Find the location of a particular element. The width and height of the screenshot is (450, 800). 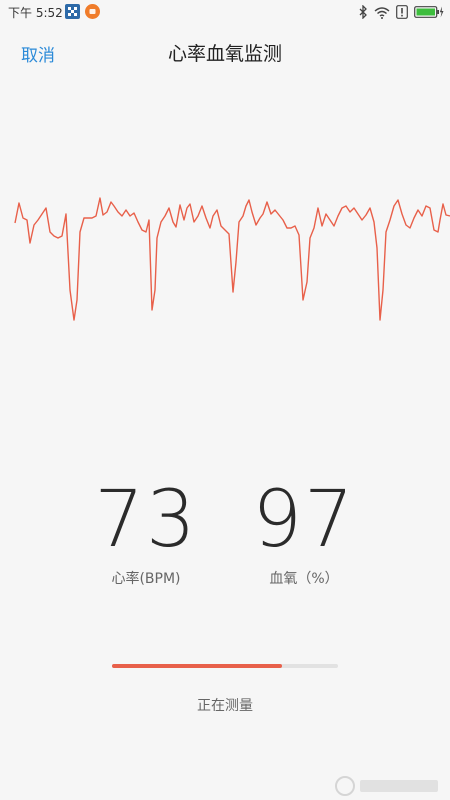

nav-header: 取消 心率血氧监测 is located at coordinates (225, 52).